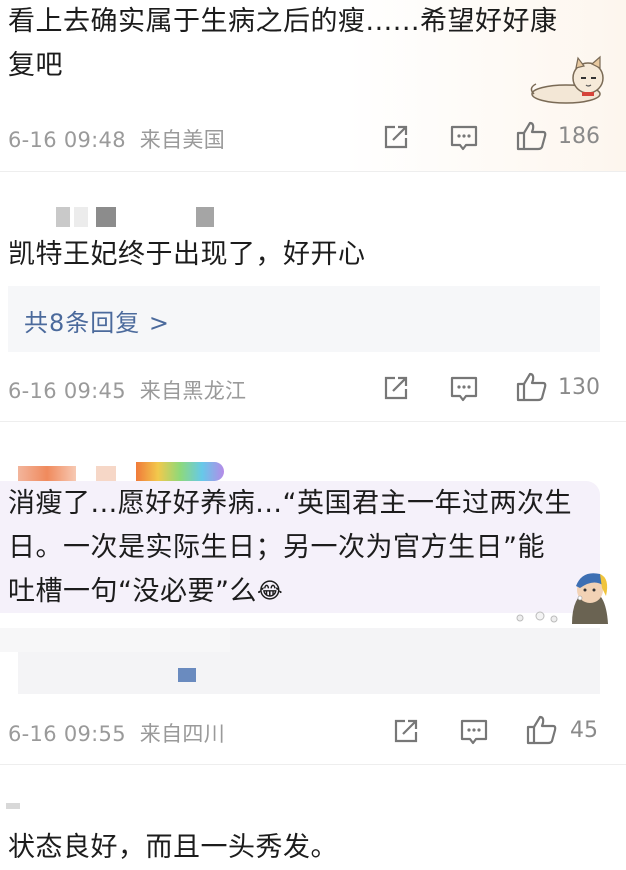 The width and height of the screenshot is (626, 870). I want to click on comment-text-line: 复吧, so click(35, 65).